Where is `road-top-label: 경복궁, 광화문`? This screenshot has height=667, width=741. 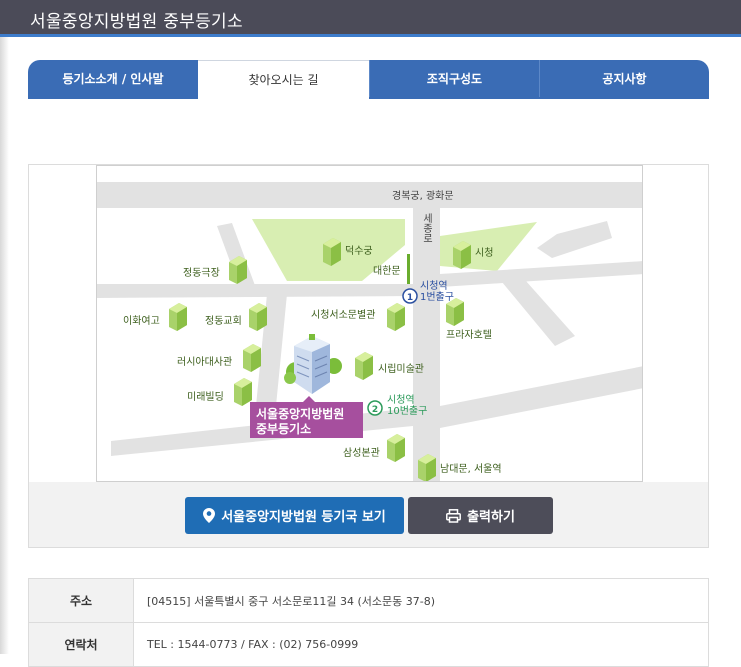 road-top-label: 경복궁, 광화문 is located at coordinates (423, 195).